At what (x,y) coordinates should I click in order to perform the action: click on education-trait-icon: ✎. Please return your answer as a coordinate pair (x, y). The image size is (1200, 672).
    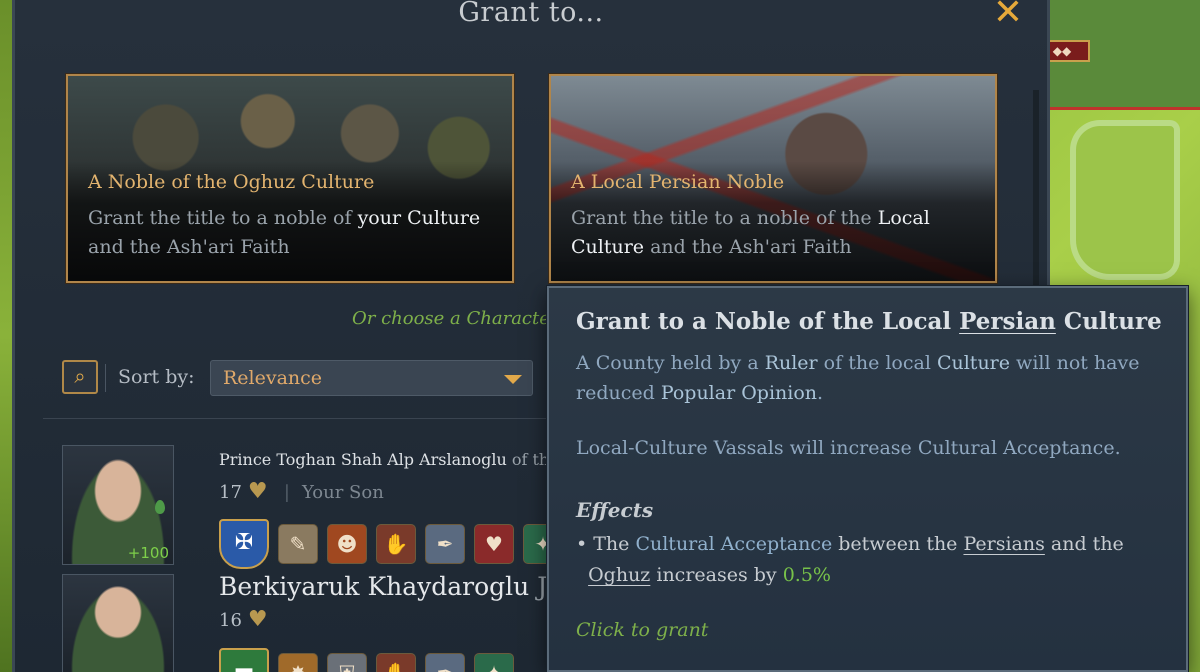
    Looking at the image, I should click on (298, 544).